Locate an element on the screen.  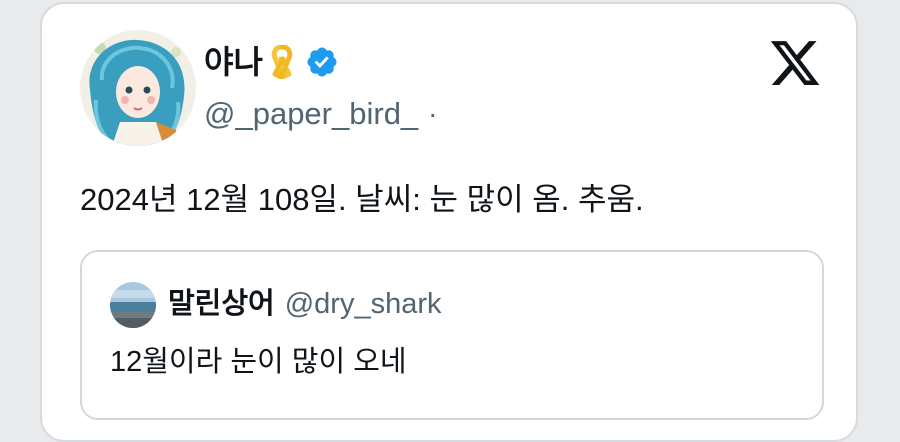
tweet-text: 2024년 12월 108일. 날씨: 눈 많이 옴. 추움. is located at coordinates (362, 199).